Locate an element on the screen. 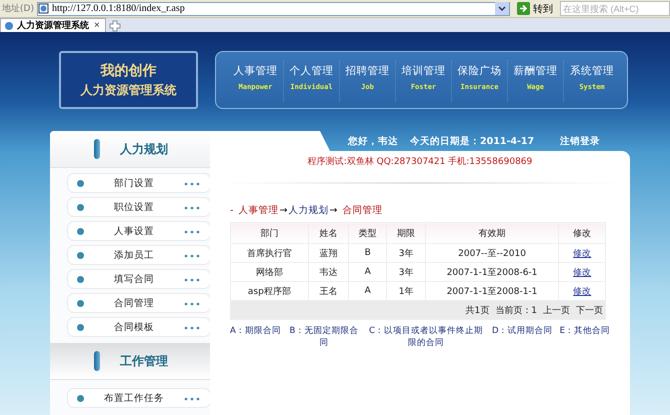 The image size is (670, 415). prev-page-link: 上一页 is located at coordinates (556, 311).